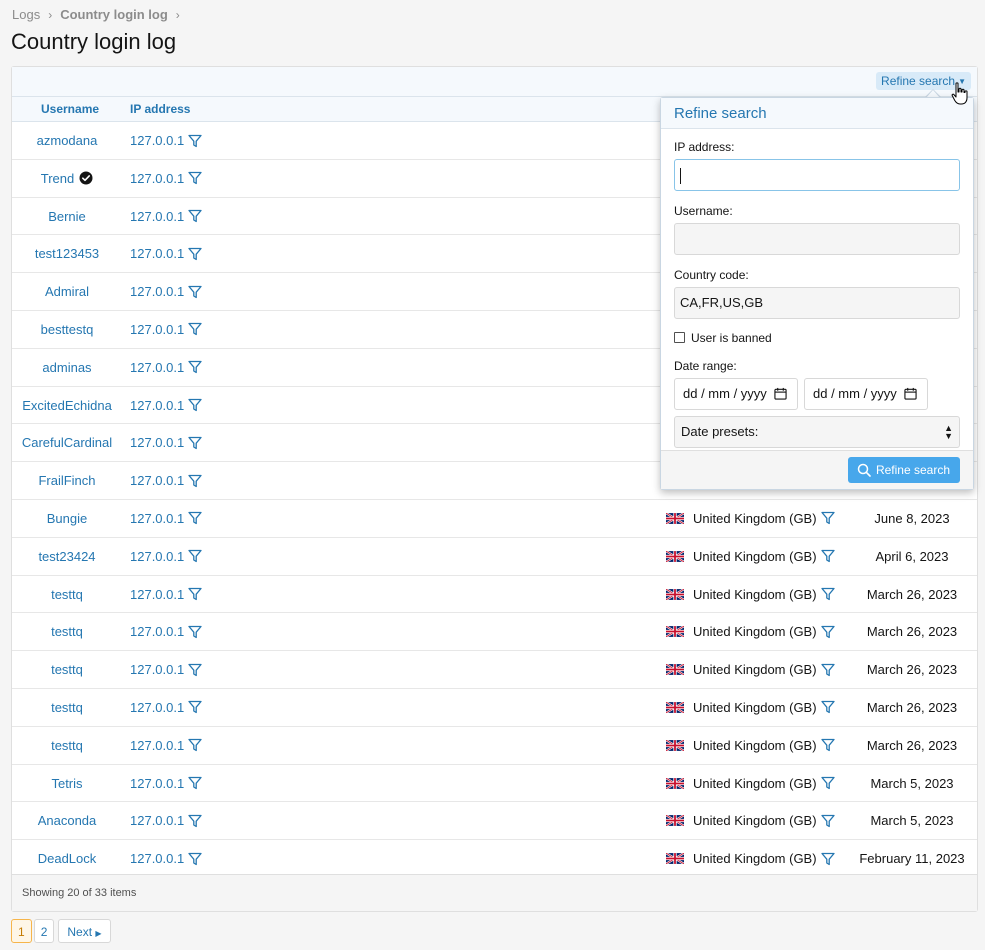  I want to click on date-cell: March 26, 2023, so click(912, 745).